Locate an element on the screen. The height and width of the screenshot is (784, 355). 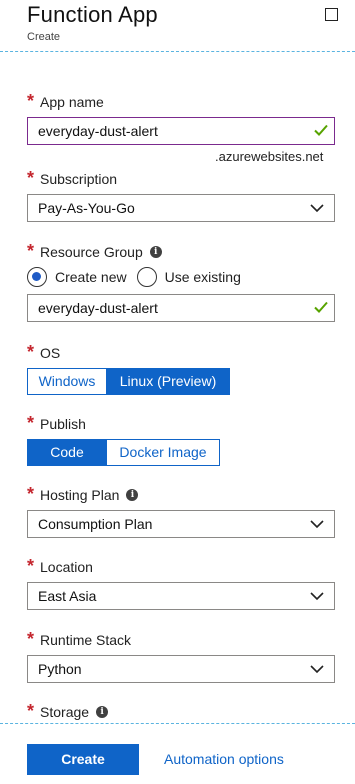
os-label: * OS is located at coordinates (44, 352).